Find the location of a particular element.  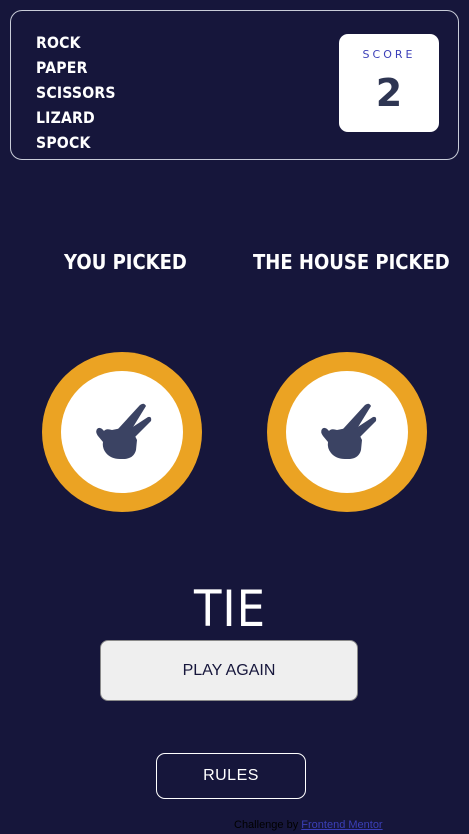

house-token-face is located at coordinates (347, 432).